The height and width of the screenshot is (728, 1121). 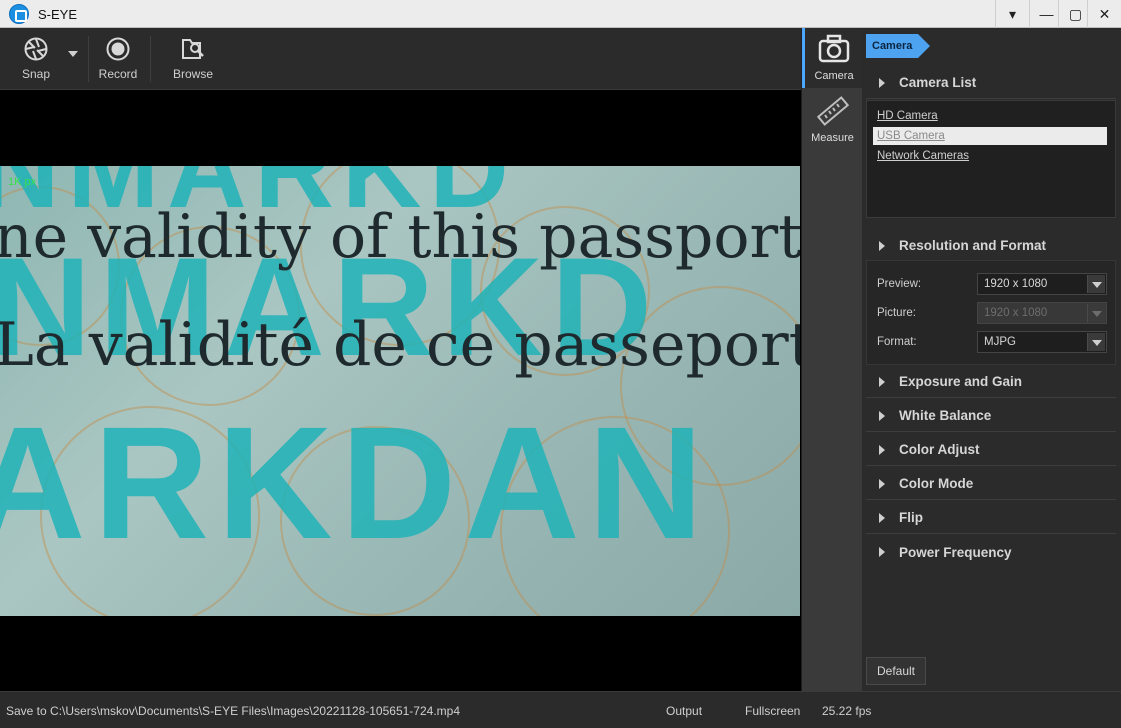 What do you see at coordinates (1104, 14) in the screenshot?
I see `close-button: ✕` at bounding box center [1104, 14].